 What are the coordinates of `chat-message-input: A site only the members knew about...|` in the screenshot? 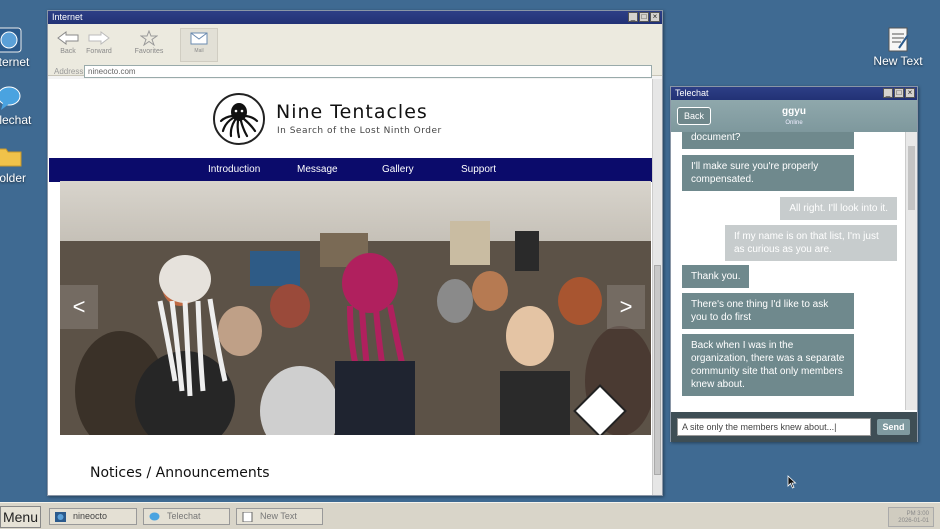 It's located at (774, 427).